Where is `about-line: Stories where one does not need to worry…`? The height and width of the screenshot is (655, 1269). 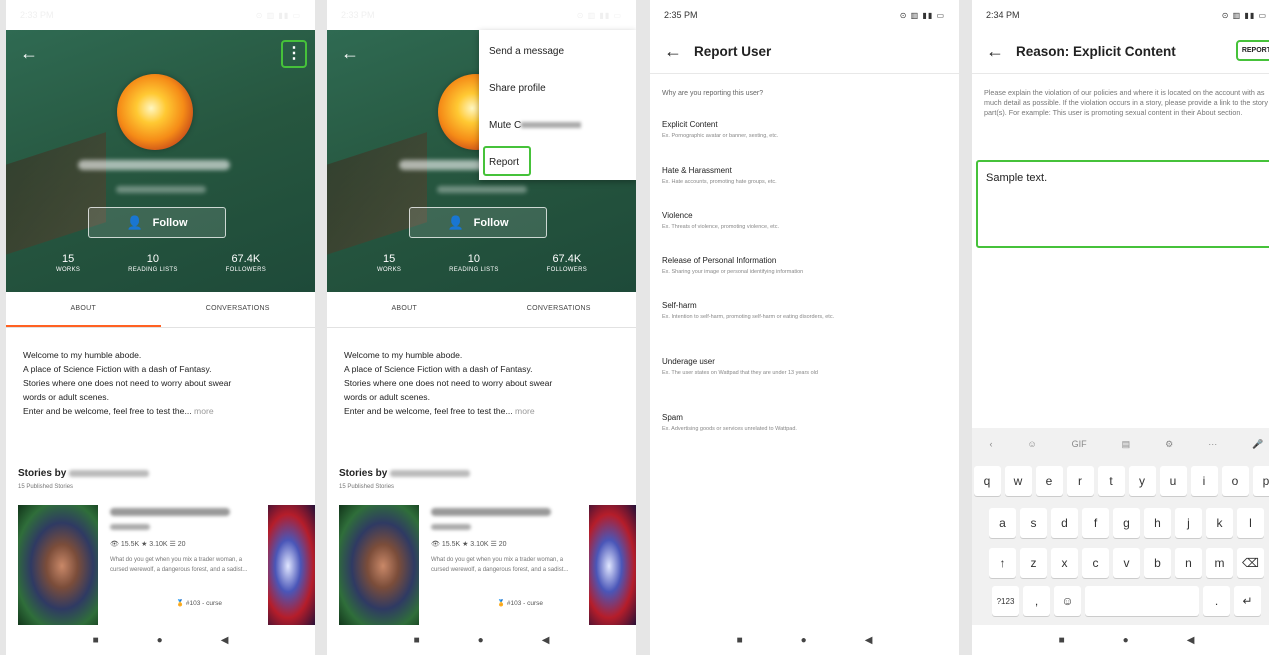
about-line: Stories where one does not need to worry… is located at coordinates (448, 383).